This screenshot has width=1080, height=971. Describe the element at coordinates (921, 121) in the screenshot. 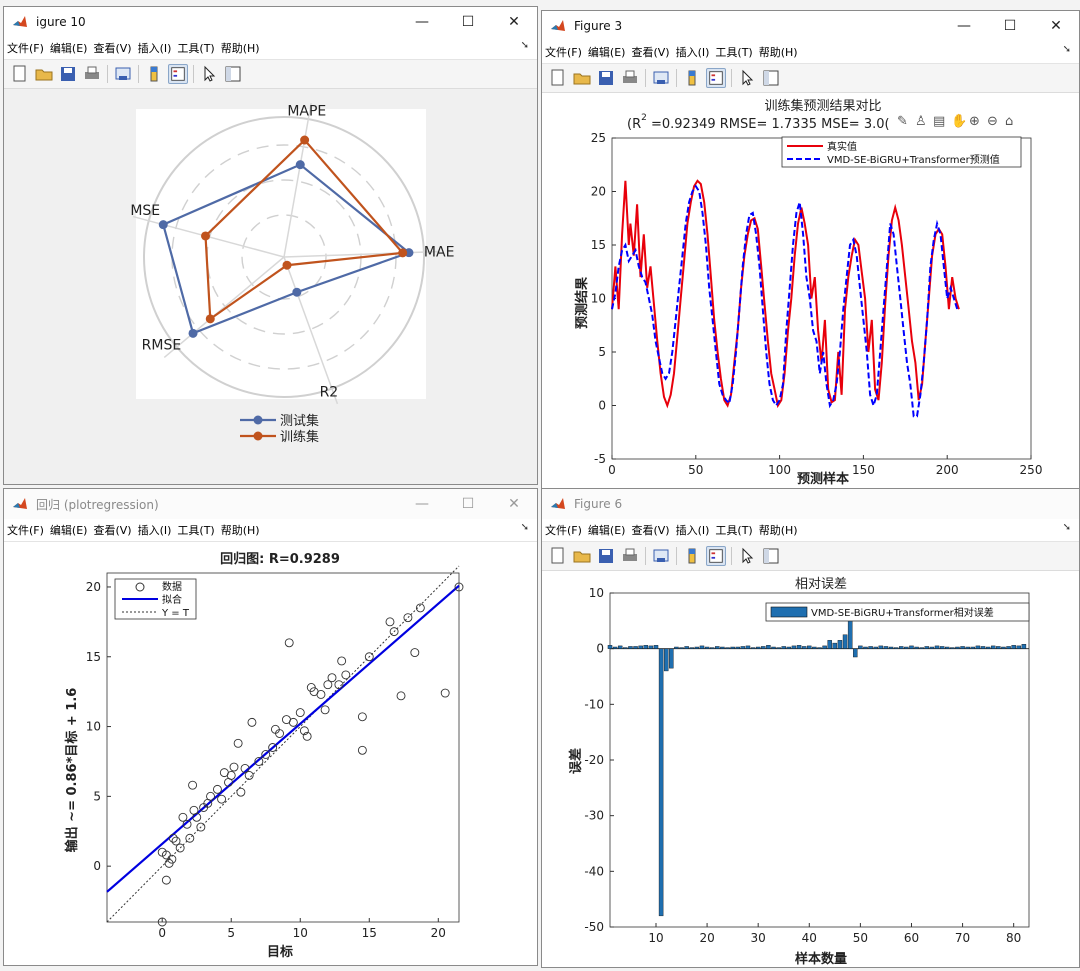

I see `export-icon: ♙` at that location.